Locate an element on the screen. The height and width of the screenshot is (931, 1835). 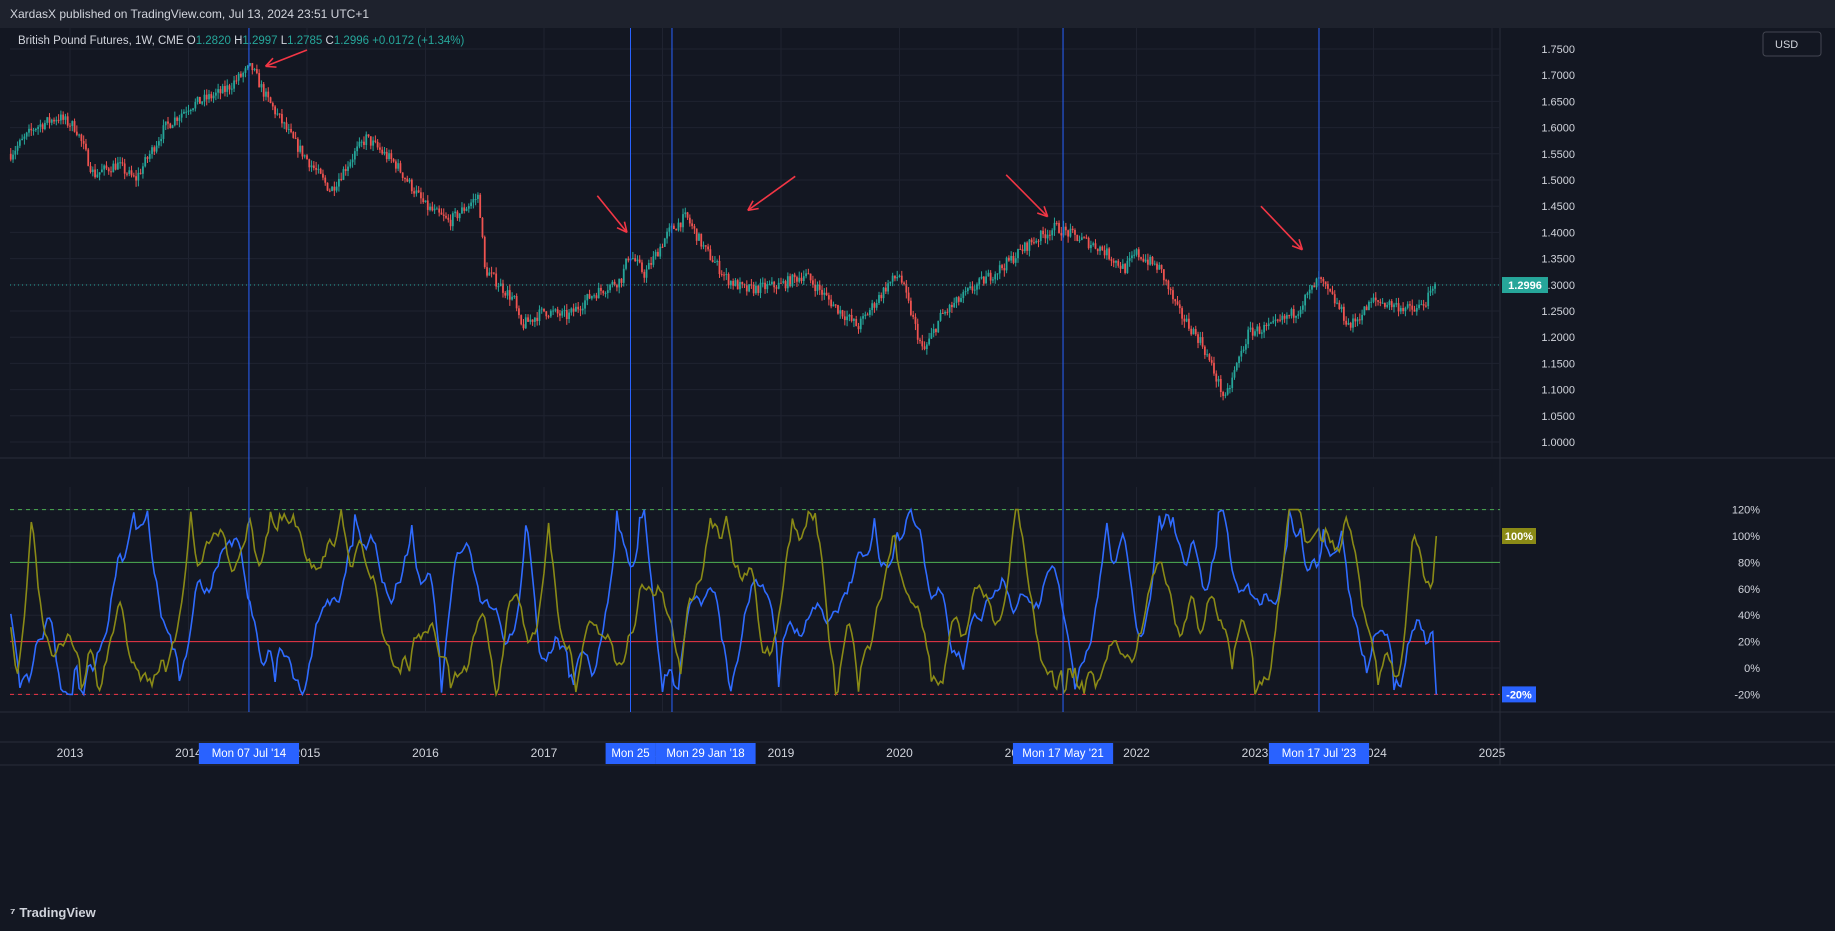
tradingview-brand-text: TradingView is located at coordinates (57, 912).